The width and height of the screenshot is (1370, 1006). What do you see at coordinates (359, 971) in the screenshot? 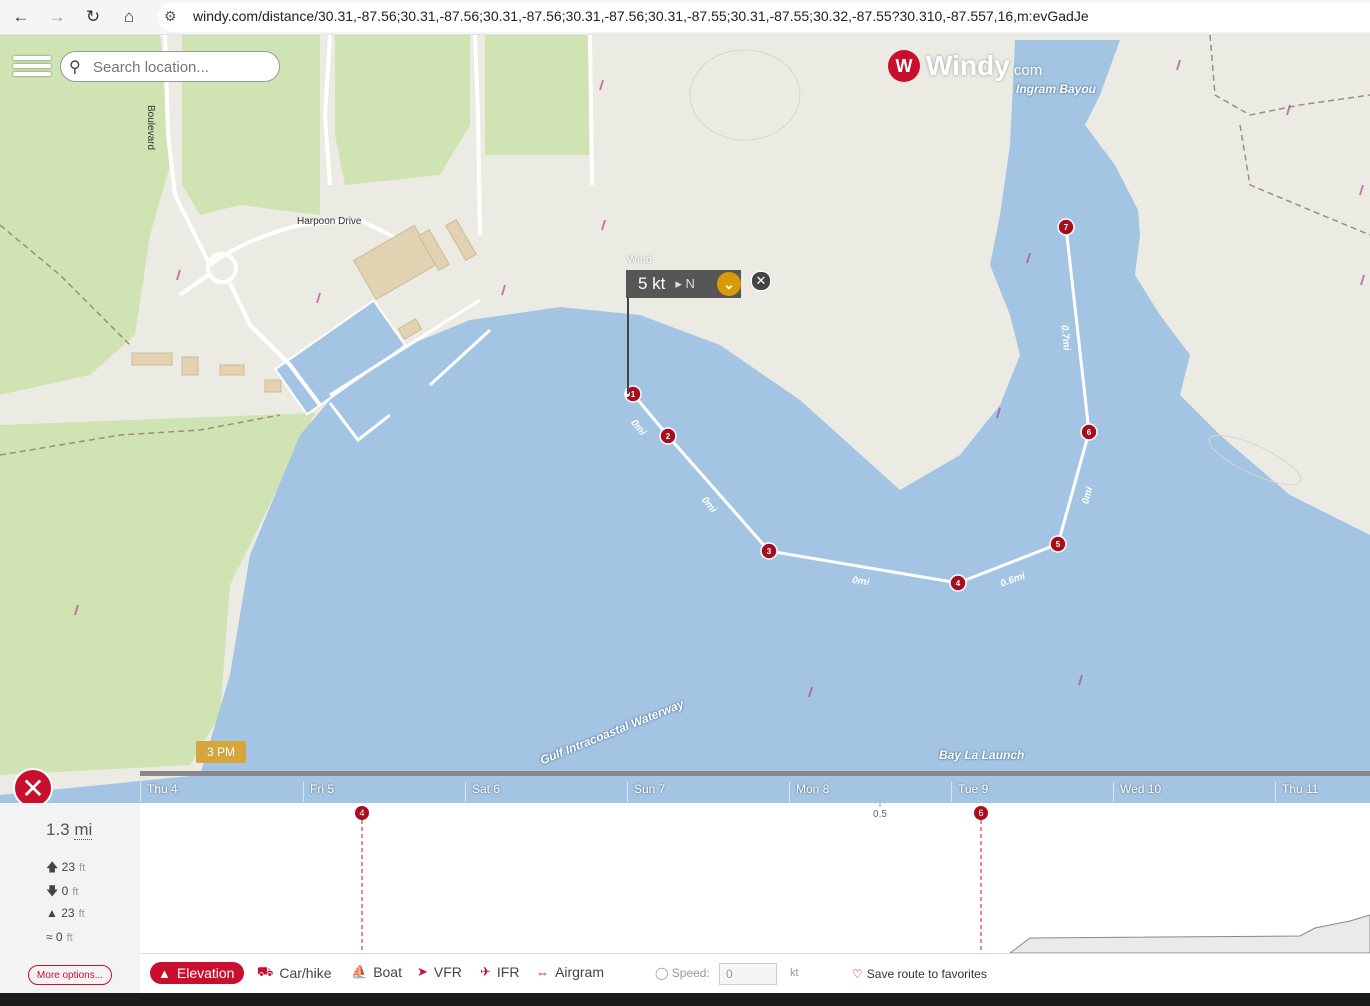
I see `boat-icon: ⛵` at bounding box center [359, 971].